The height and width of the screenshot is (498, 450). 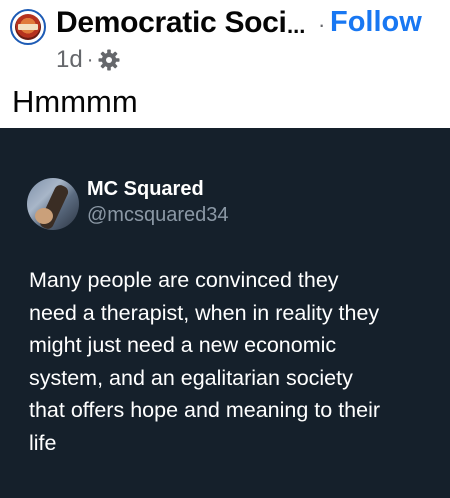 What do you see at coordinates (75, 101) in the screenshot?
I see `post-text: Hmmmm` at bounding box center [75, 101].